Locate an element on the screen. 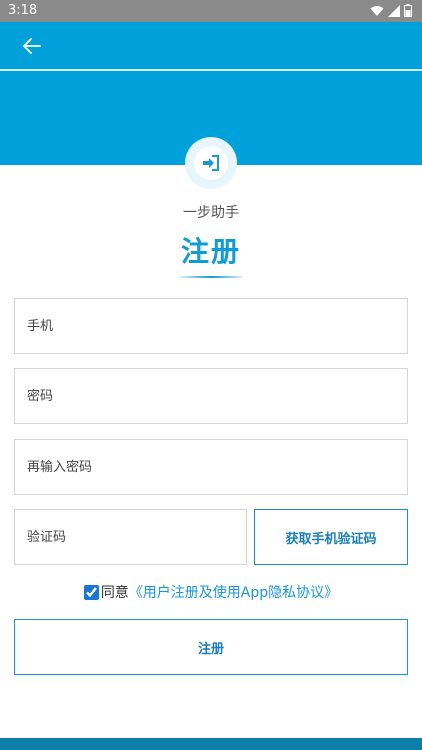  arrow-left-icon is located at coordinates (32, 46).